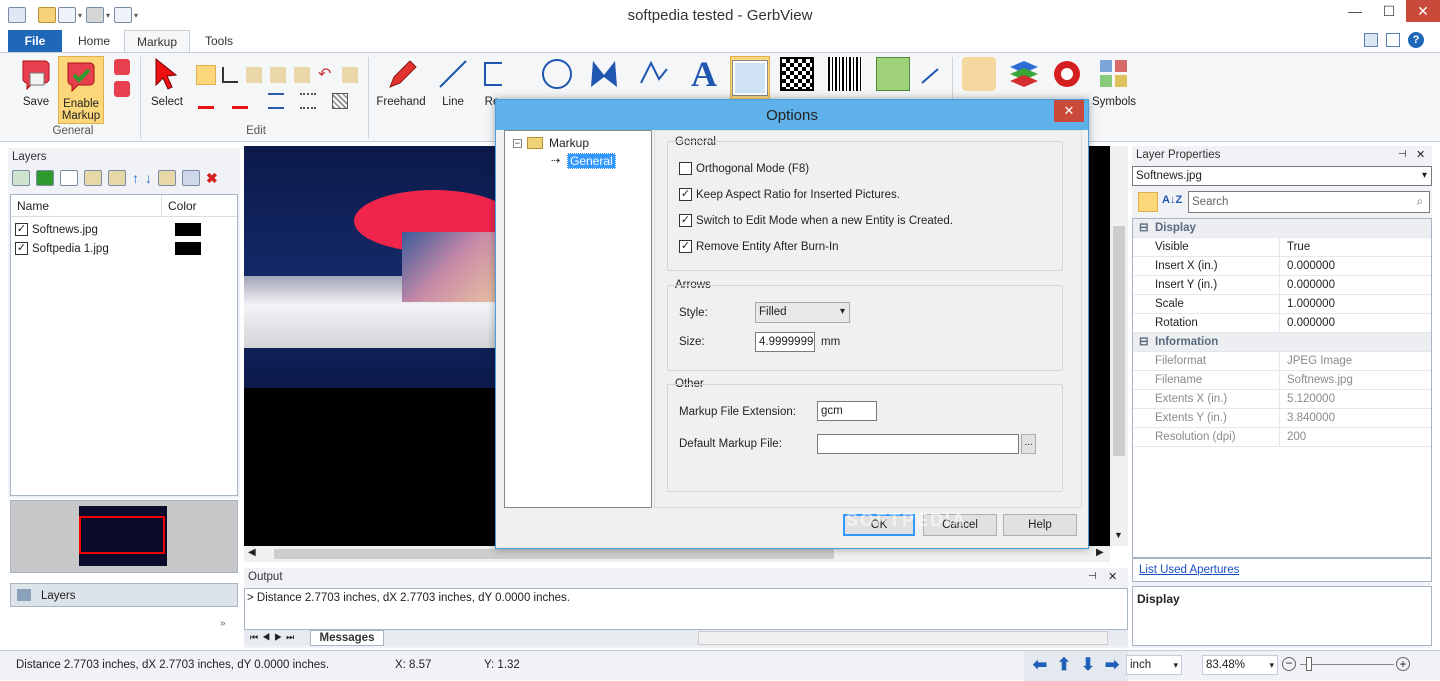 The image size is (1440, 681). I want to click on overview-panel, so click(124, 536).